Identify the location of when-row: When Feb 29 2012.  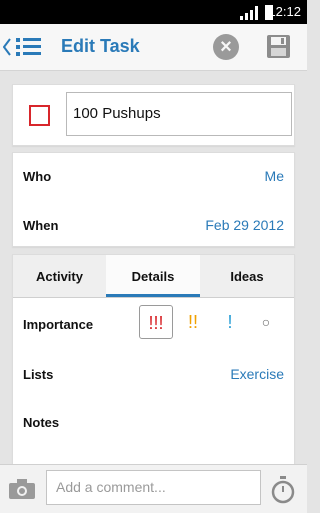
(153, 223).